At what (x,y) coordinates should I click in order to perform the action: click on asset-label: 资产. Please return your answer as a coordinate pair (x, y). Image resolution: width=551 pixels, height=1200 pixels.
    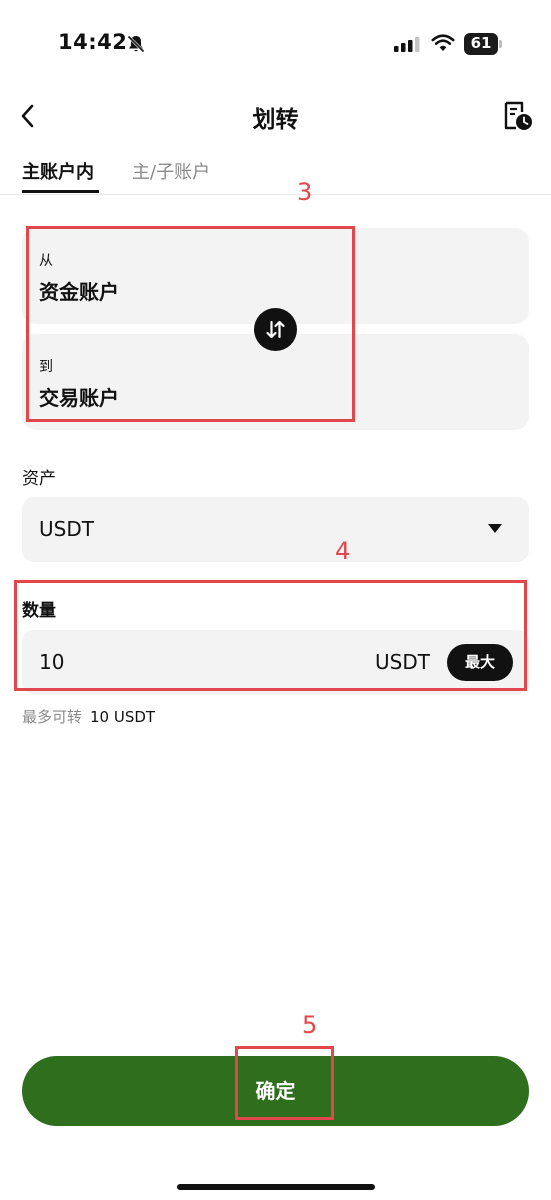
    Looking at the image, I should click on (39, 479).